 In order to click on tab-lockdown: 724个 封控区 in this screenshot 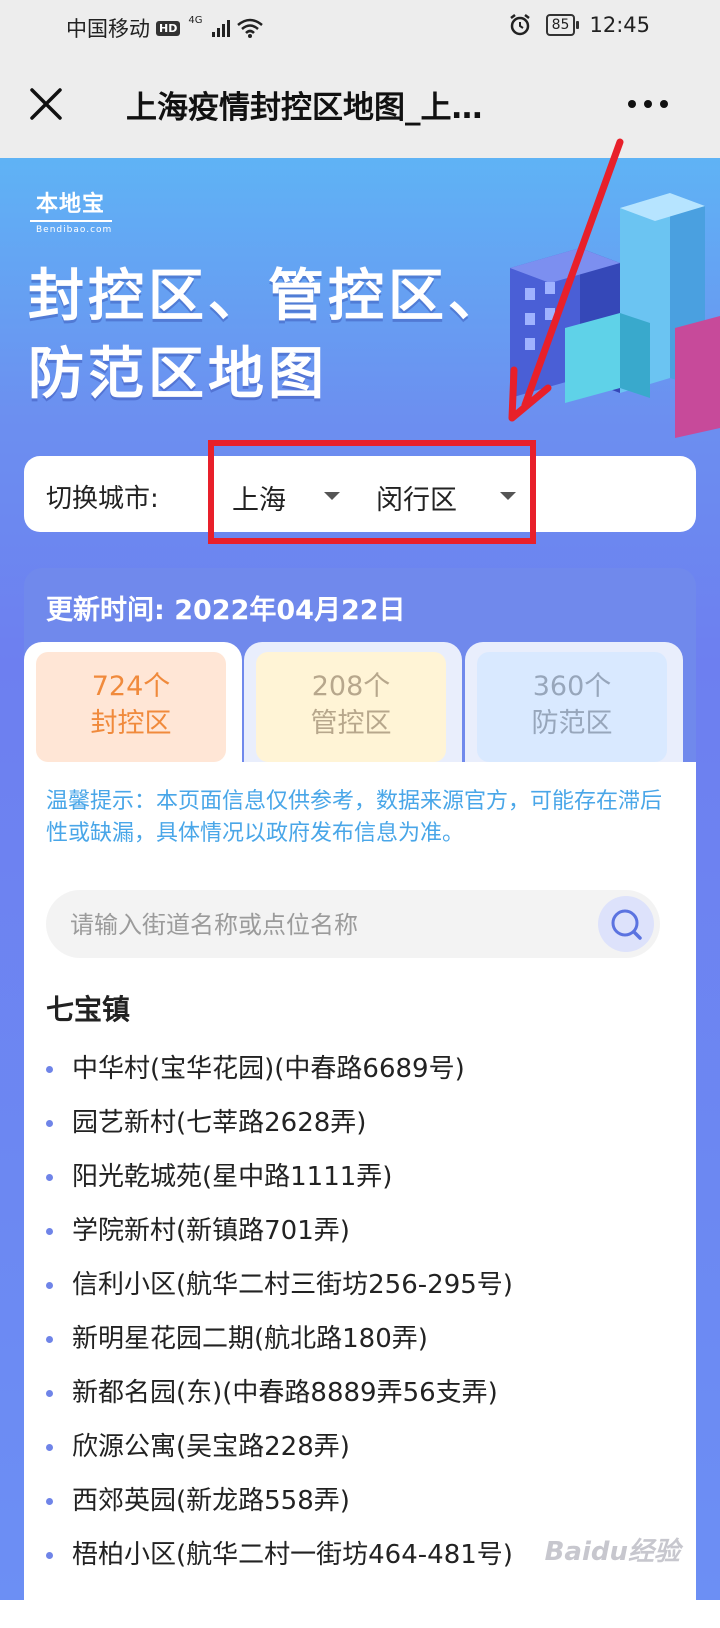, I will do `click(133, 707)`.